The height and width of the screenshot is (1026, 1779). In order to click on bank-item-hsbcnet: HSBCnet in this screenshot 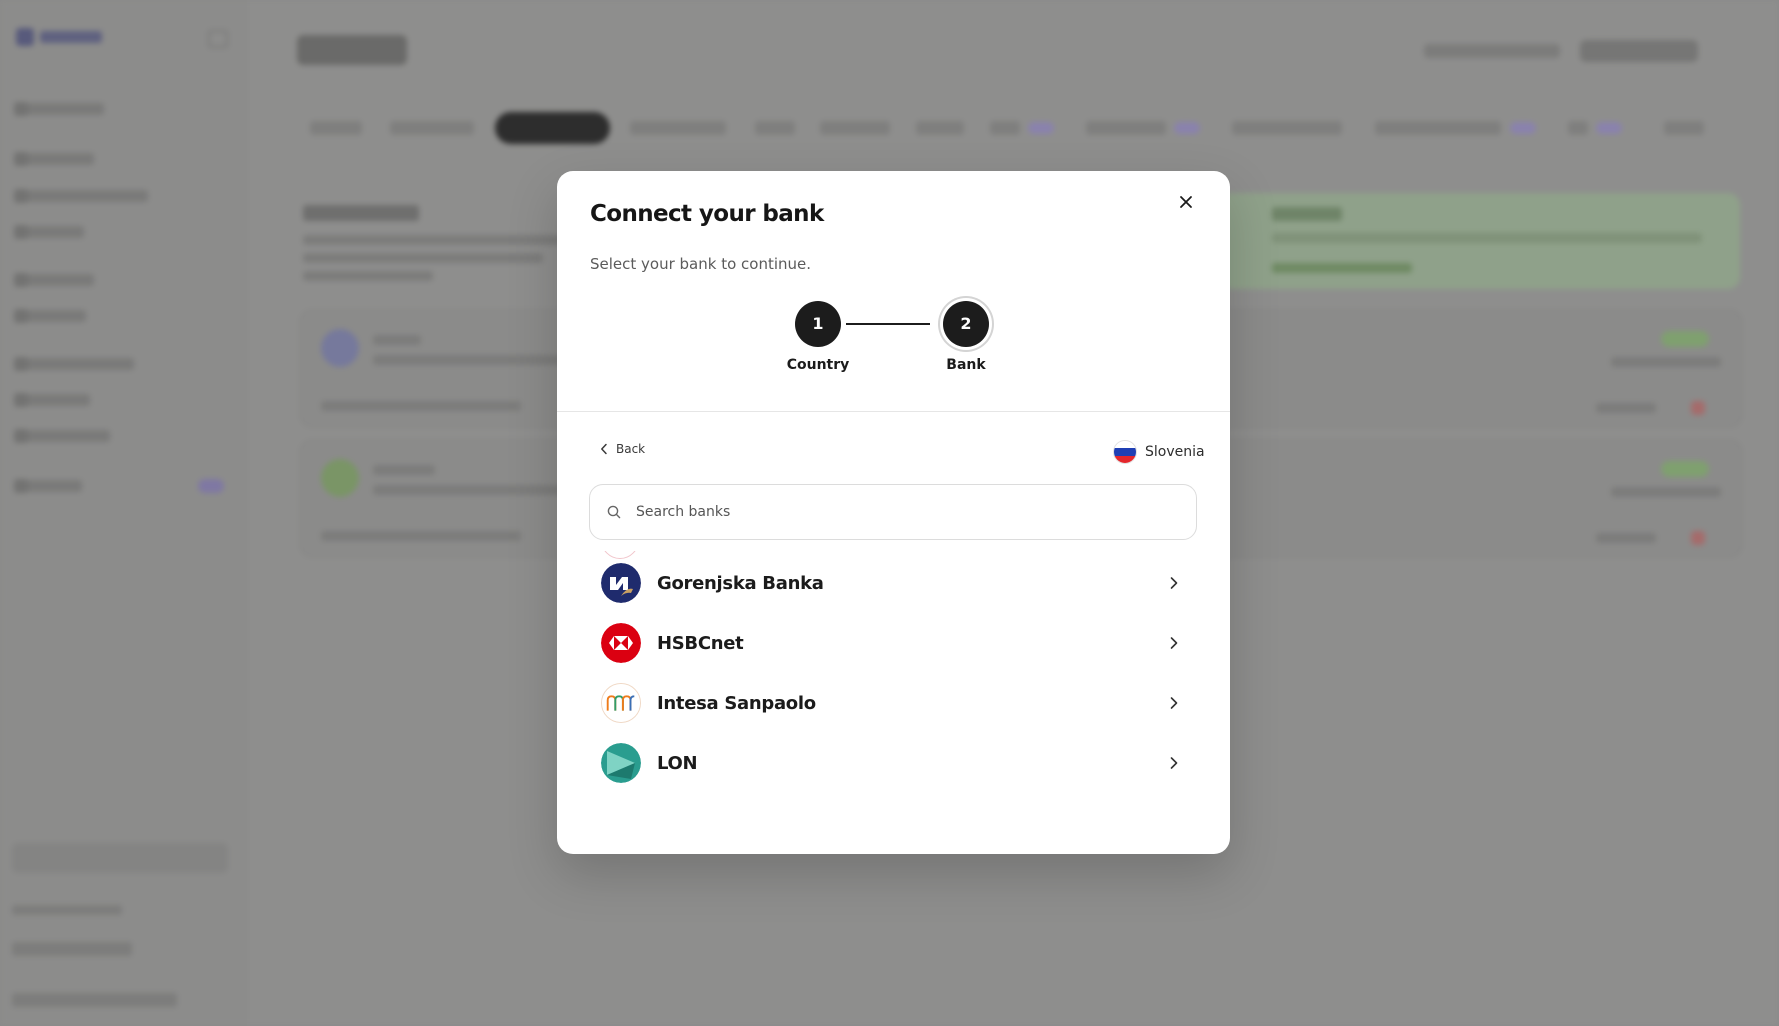, I will do `click(892, 643)`.